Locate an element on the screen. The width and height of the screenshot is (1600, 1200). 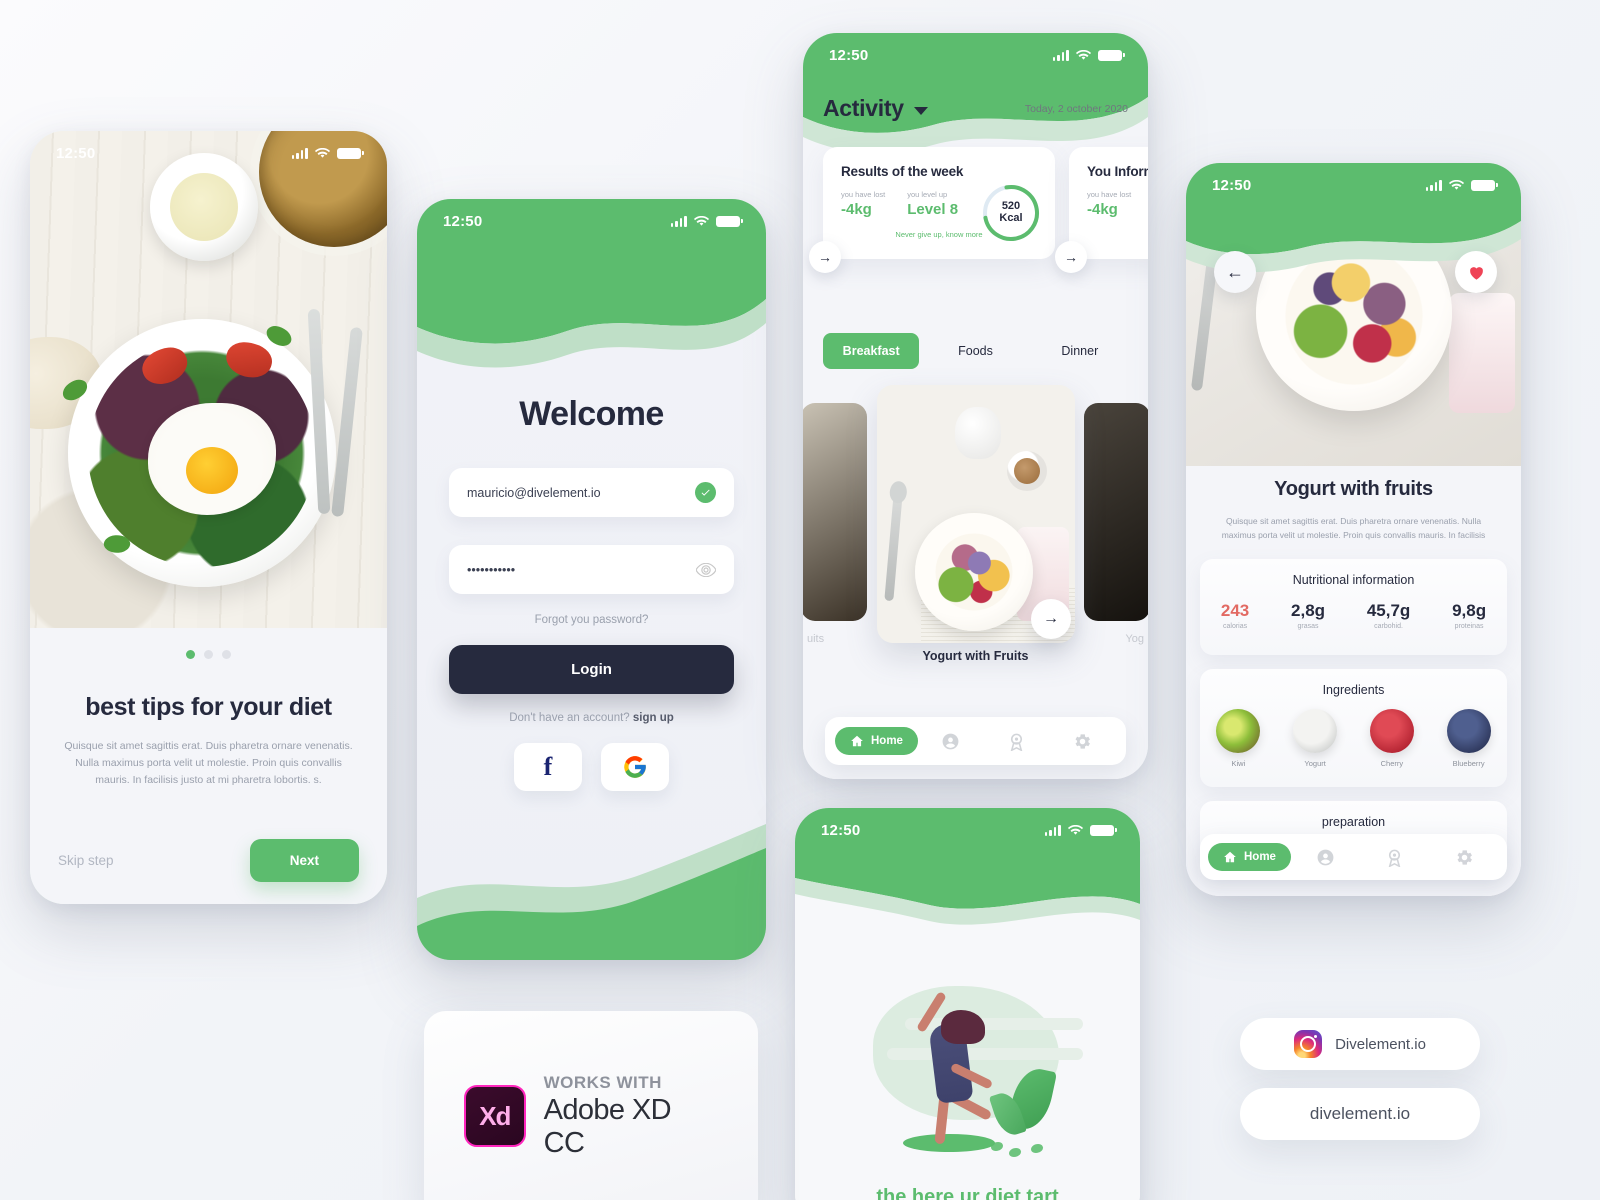
ingredient-label: Kiwi is located at coordinates (1238, 763).